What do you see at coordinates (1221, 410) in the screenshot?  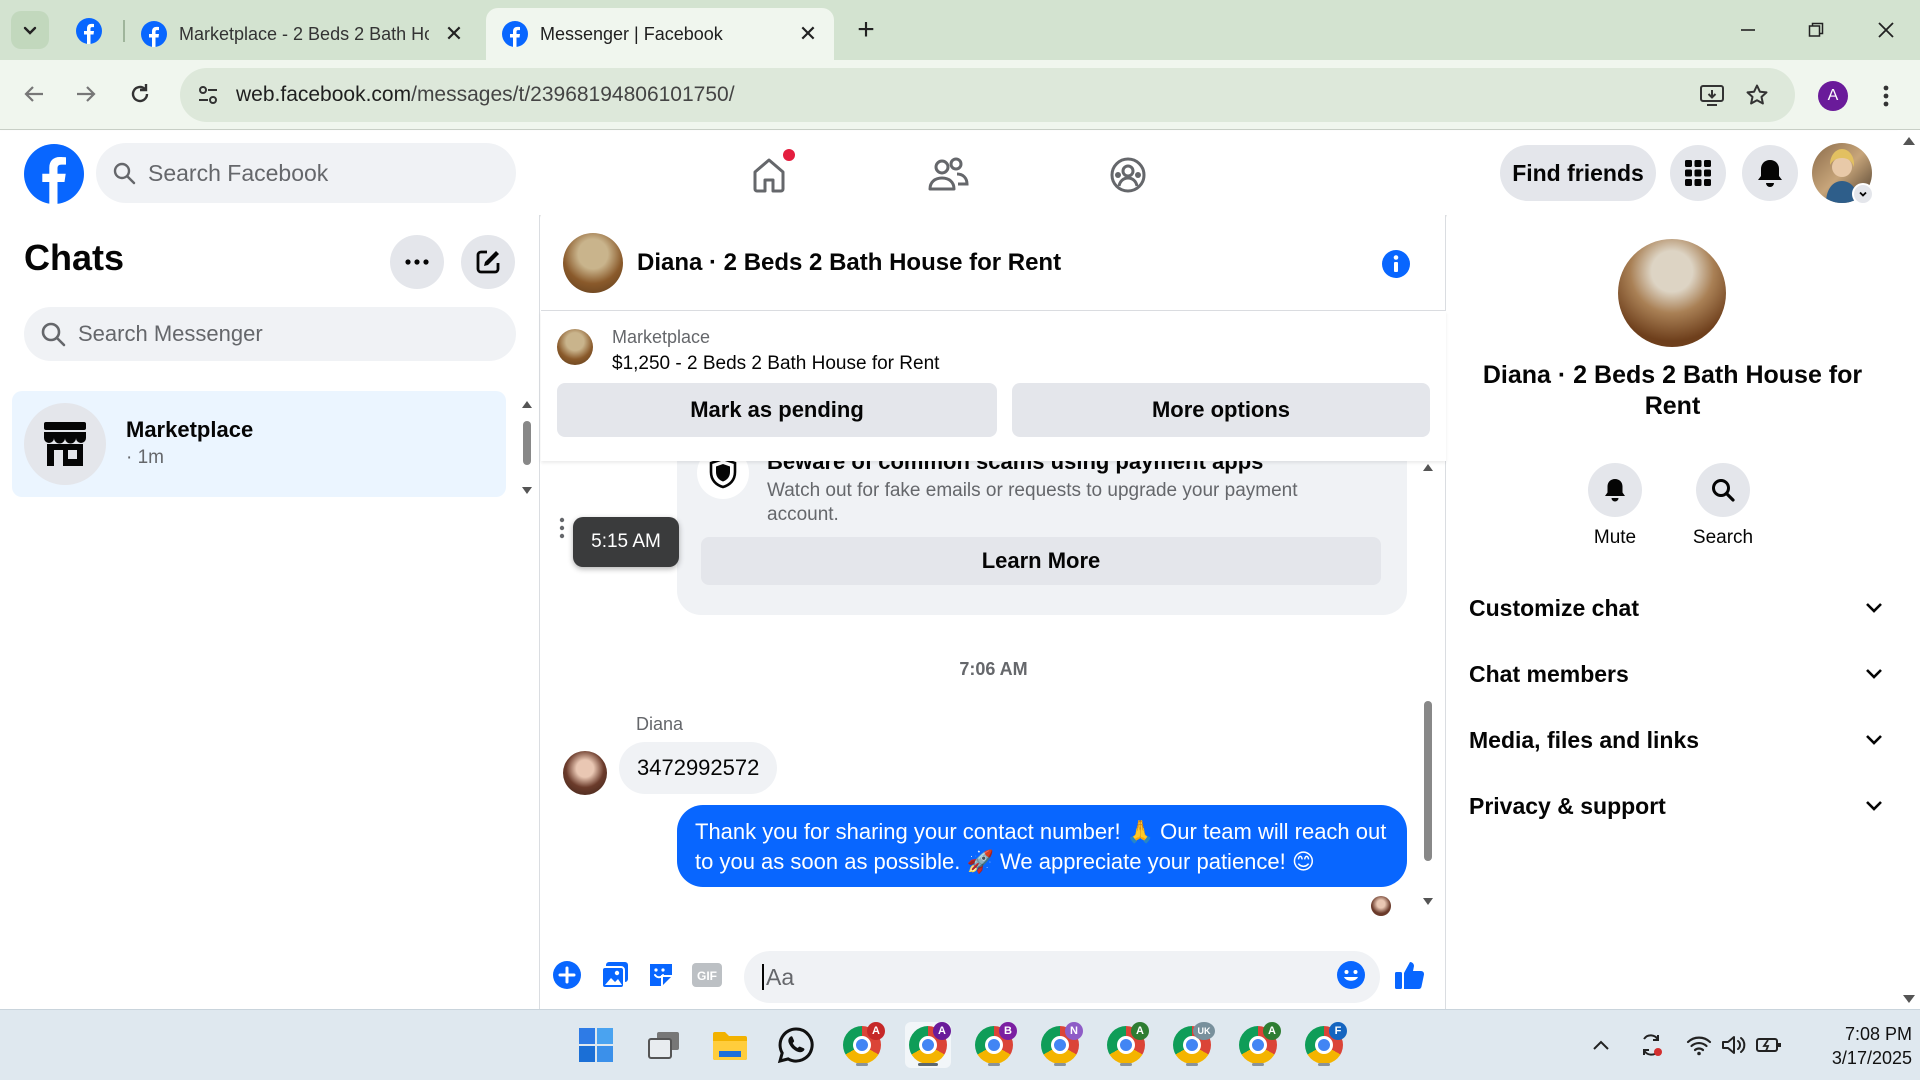 I see `more-options-button: More options` at bounding box center [1221, 410].